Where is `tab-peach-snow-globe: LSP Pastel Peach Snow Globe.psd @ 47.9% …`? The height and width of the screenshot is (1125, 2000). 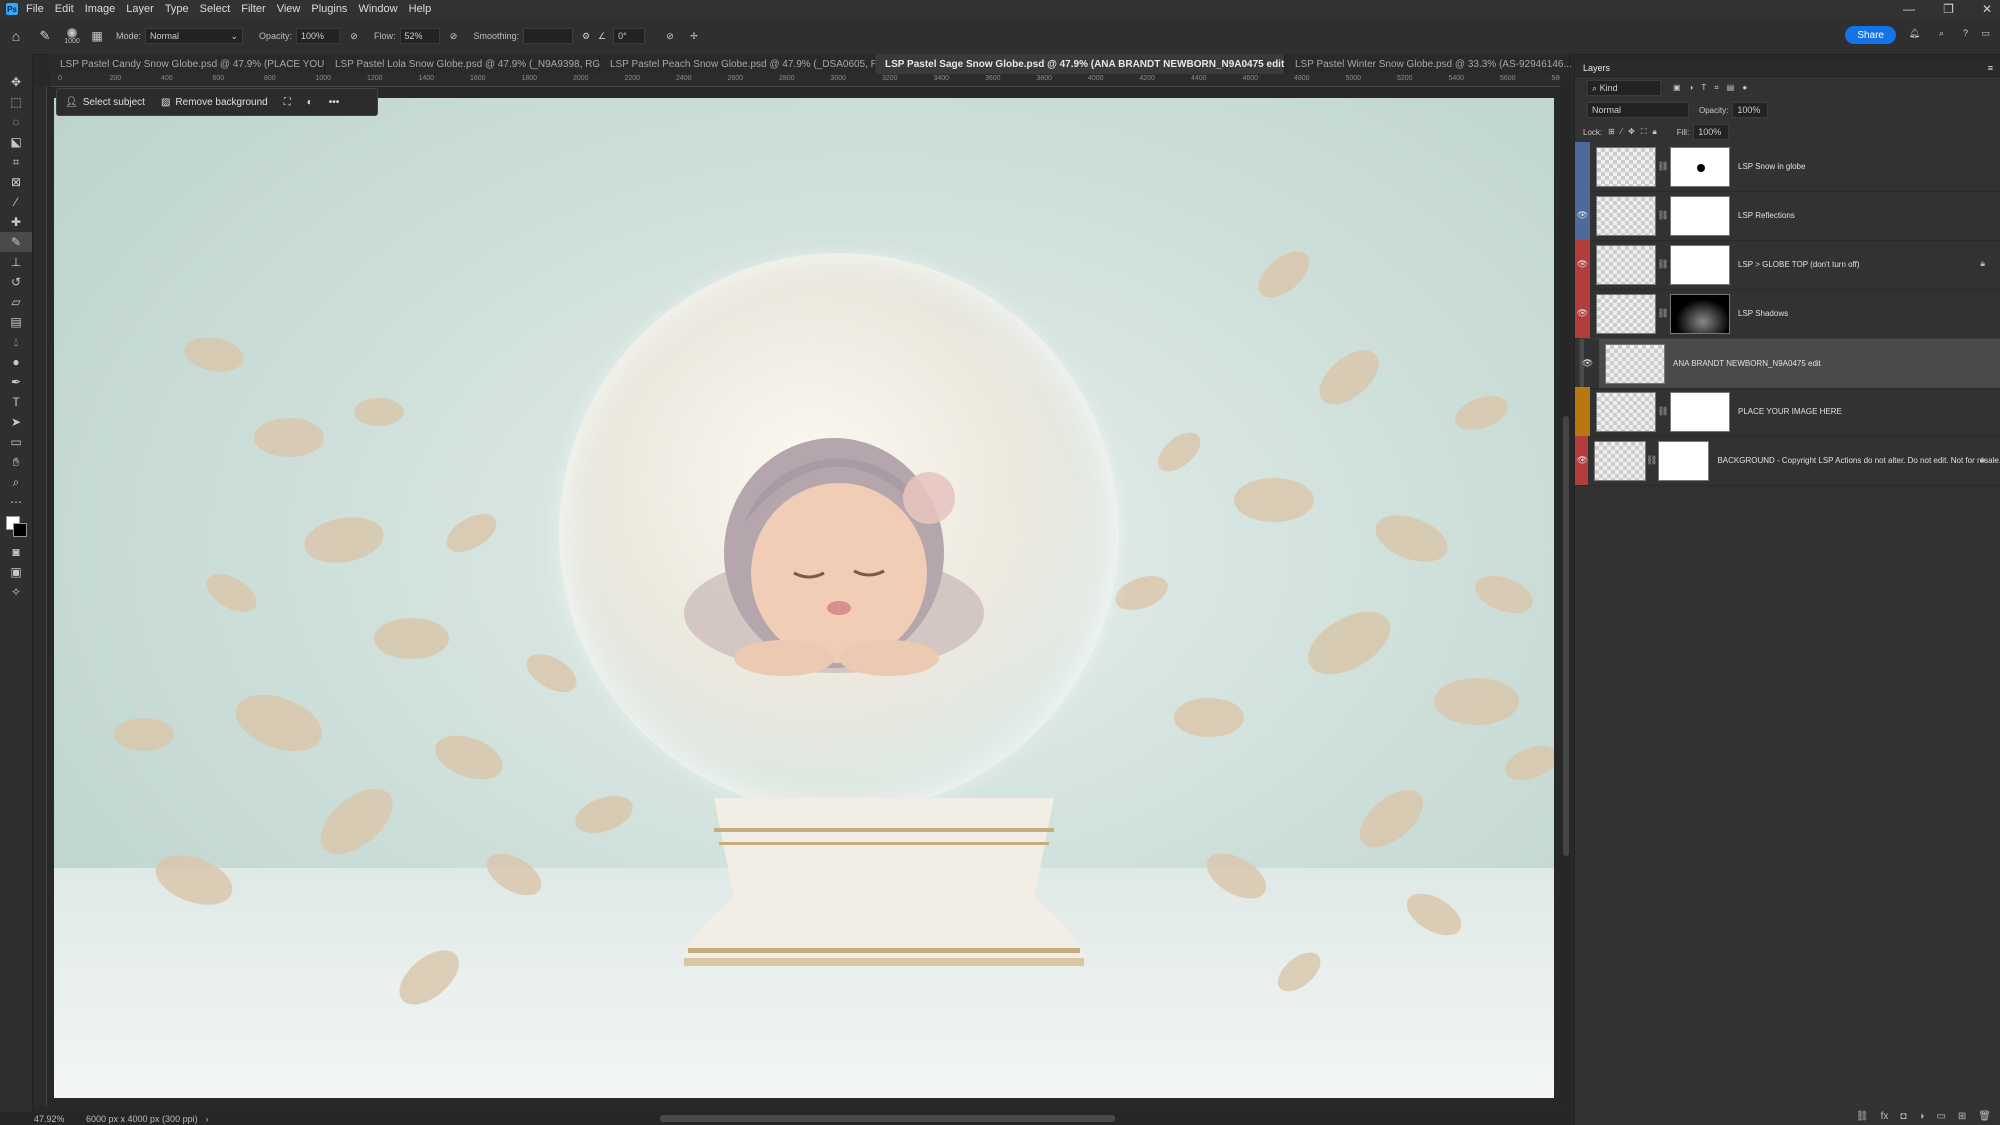
tab-peach-snow-globe: LSP Pastel Peach Snow Globe.psd @ 47.9% … is located at coordinates (754, 64).